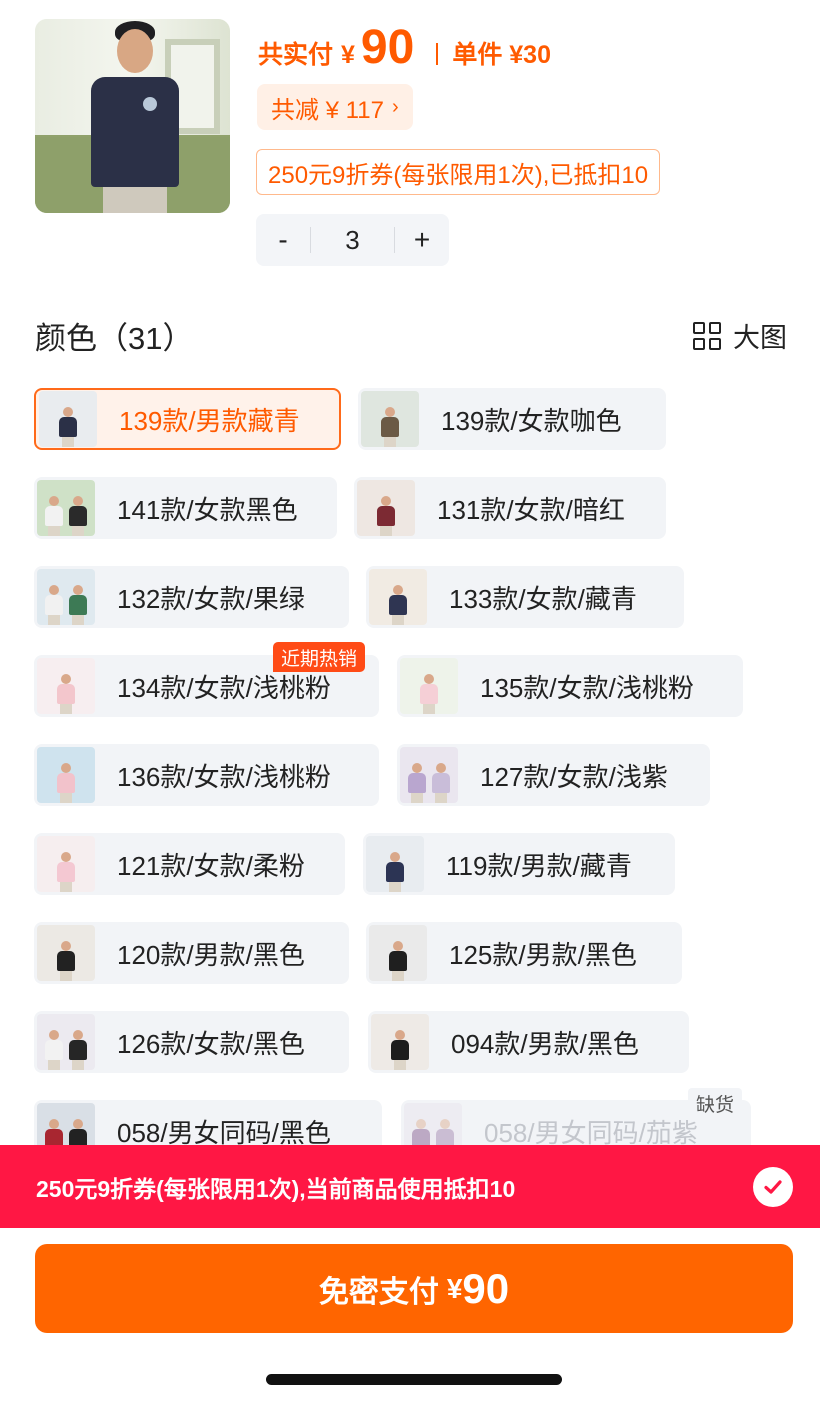  I want to click on product-image, so click(132, 116).